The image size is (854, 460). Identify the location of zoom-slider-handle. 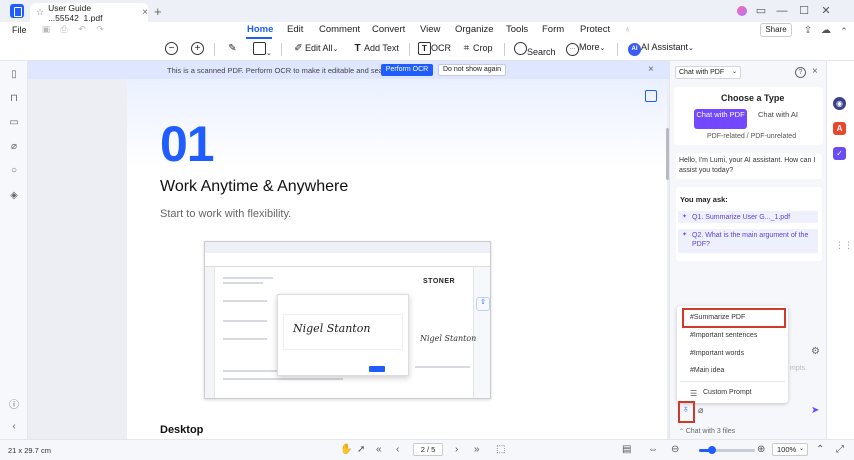
(712, 450).